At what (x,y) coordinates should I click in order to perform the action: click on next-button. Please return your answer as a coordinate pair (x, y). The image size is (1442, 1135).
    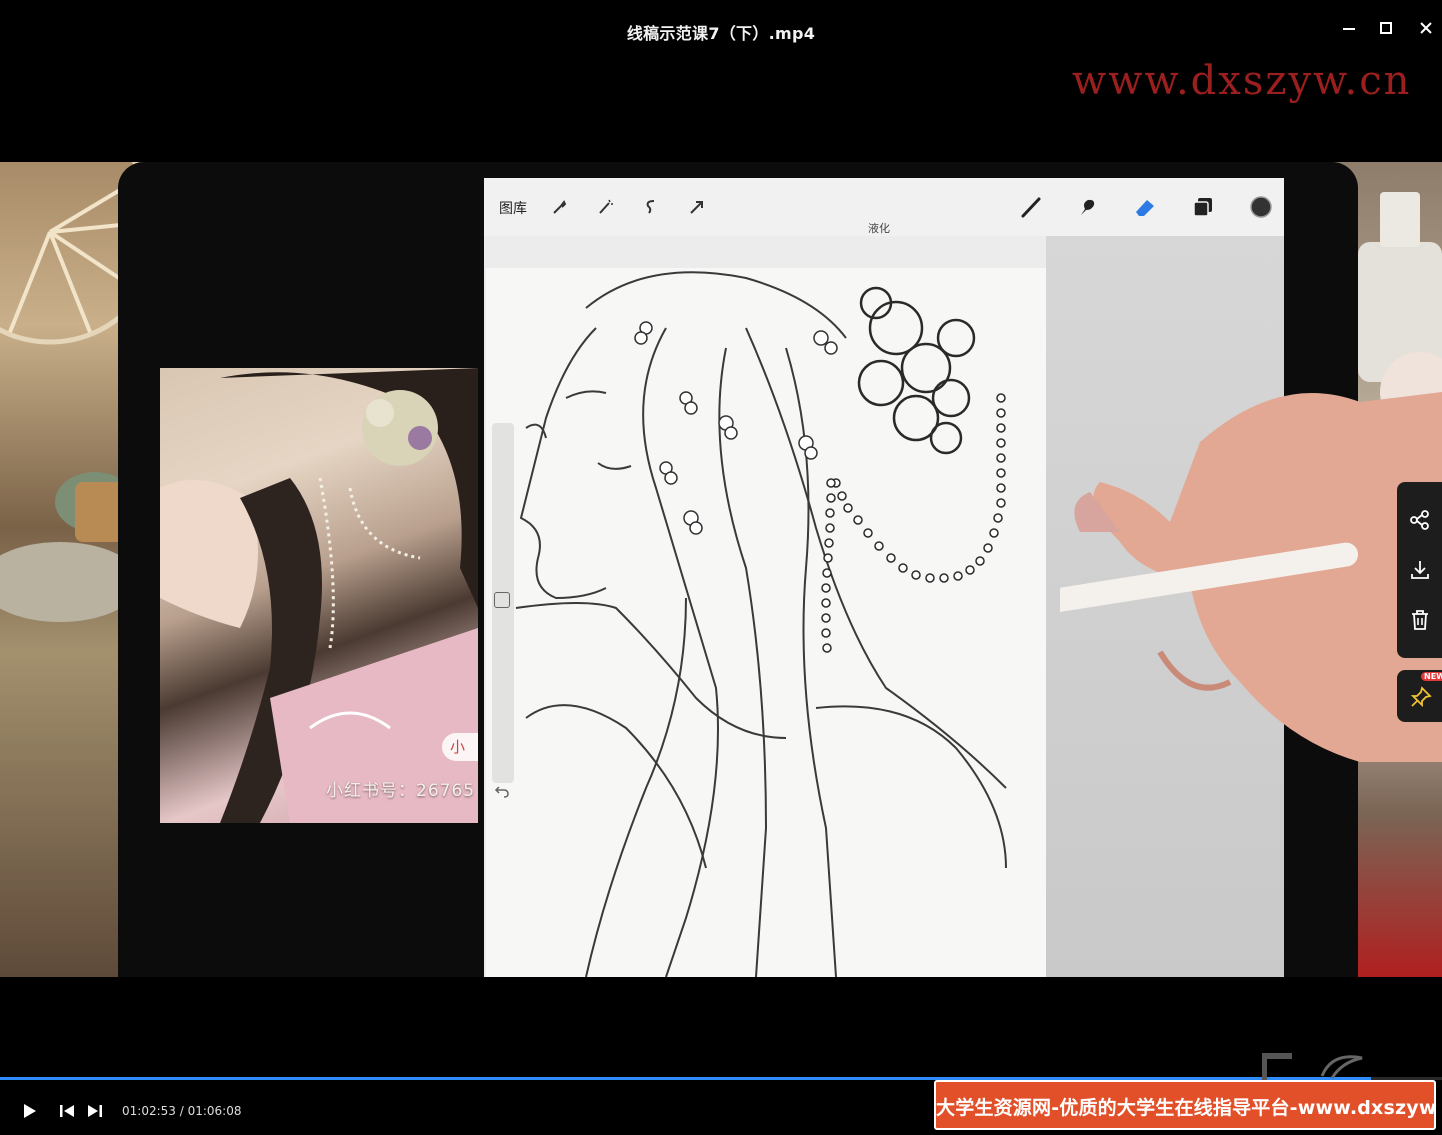
    Looking at the image, I should click on (95, 1111).